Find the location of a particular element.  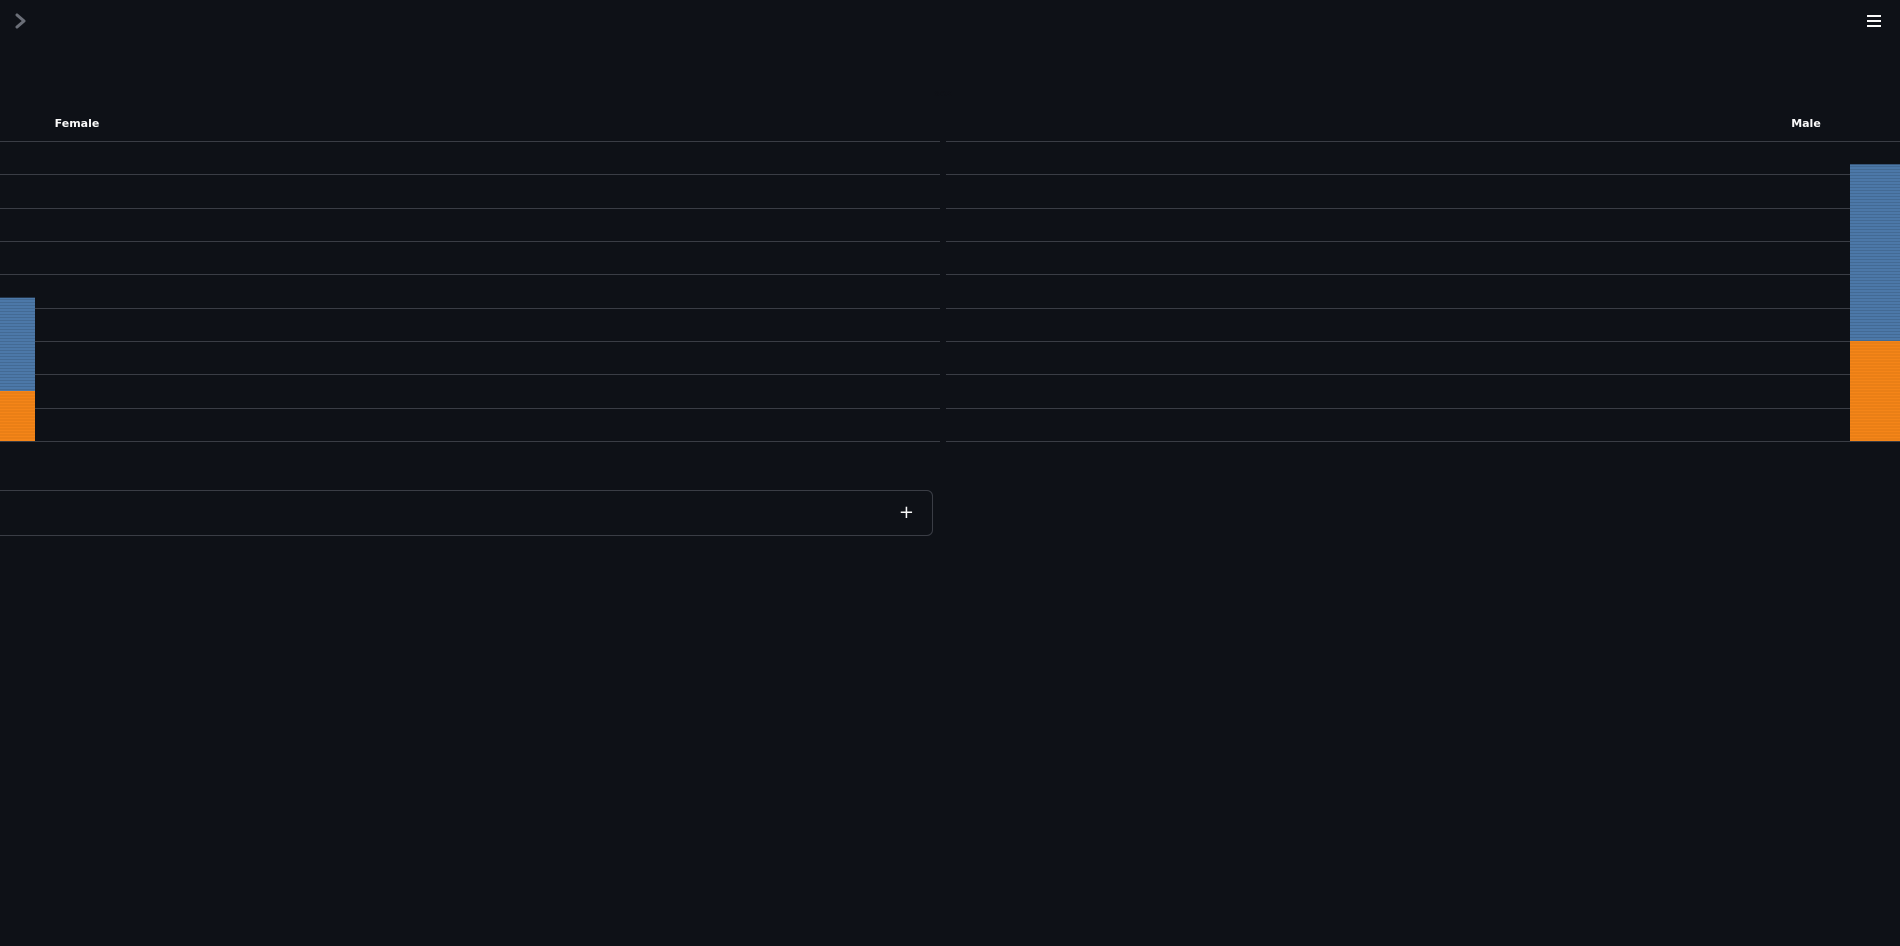

facet-male-bars is located at coordinates (1875, 302).